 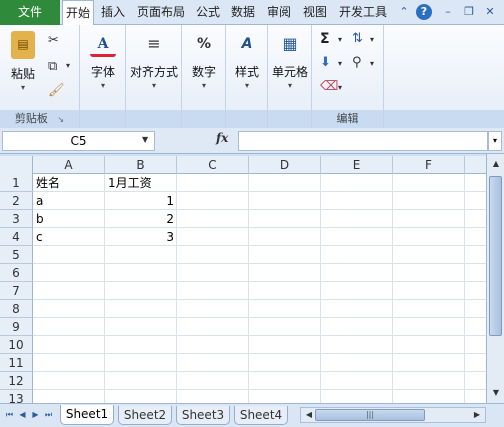 What do you see at coordinates (325, 39) in the screenshot?
I see `sum-icon: Σ` at bounding box center [325, 39].